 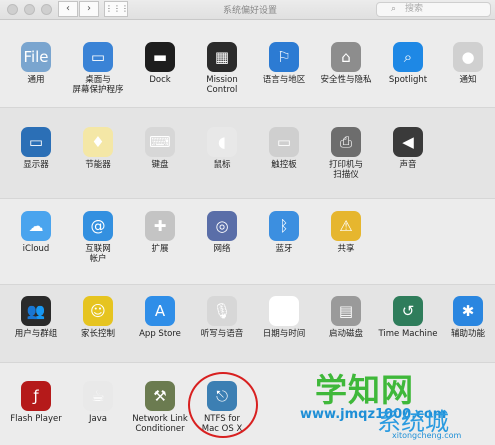 What do you see at coordinates (394, 9) in the screenshot?
I see `search-icon: ⌕` at bounding box center [394, 9].